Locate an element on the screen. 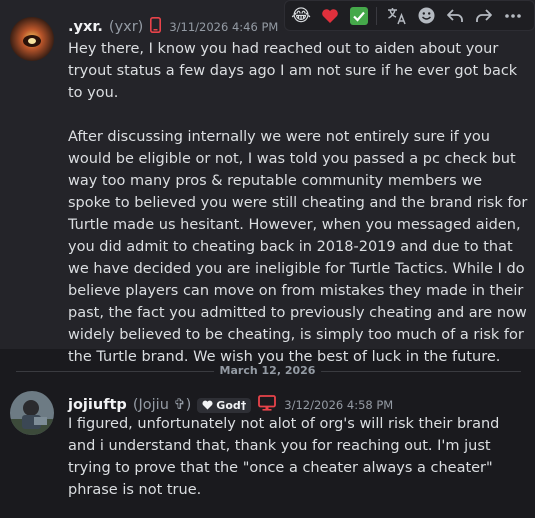  heart-icon is located at coordinates (207, 405).